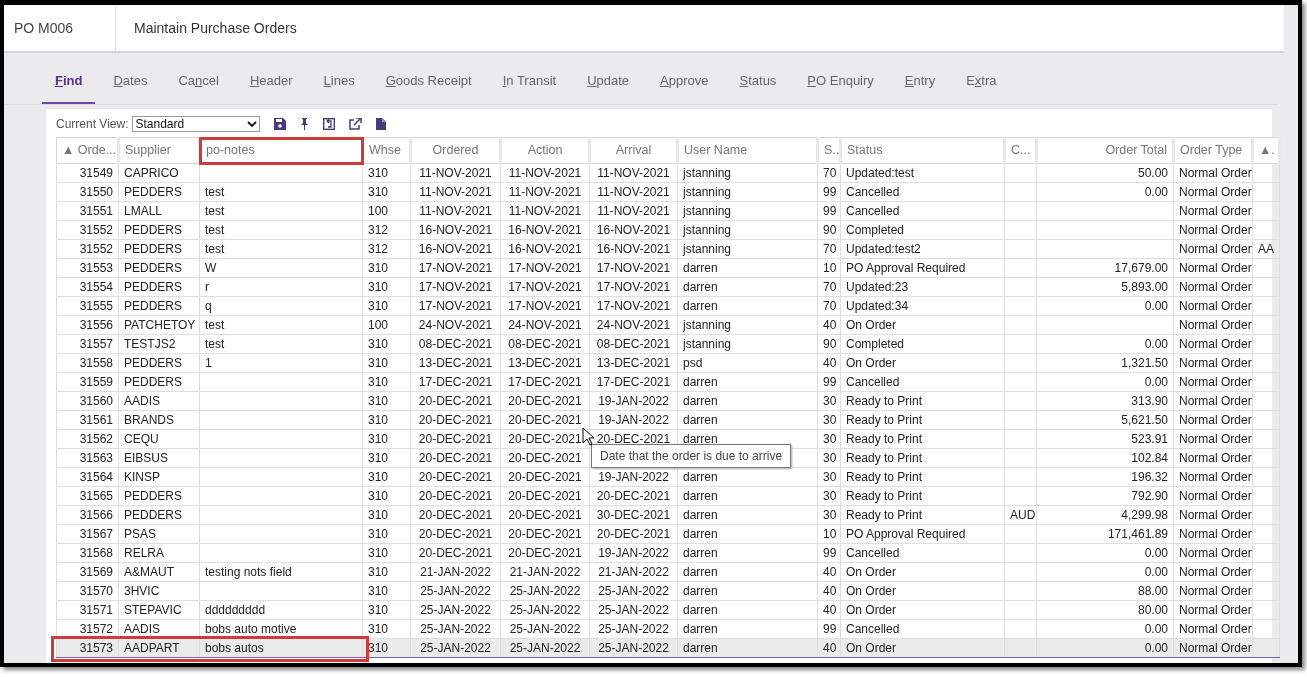  I want to click on restore-icon, so click(329, 124).